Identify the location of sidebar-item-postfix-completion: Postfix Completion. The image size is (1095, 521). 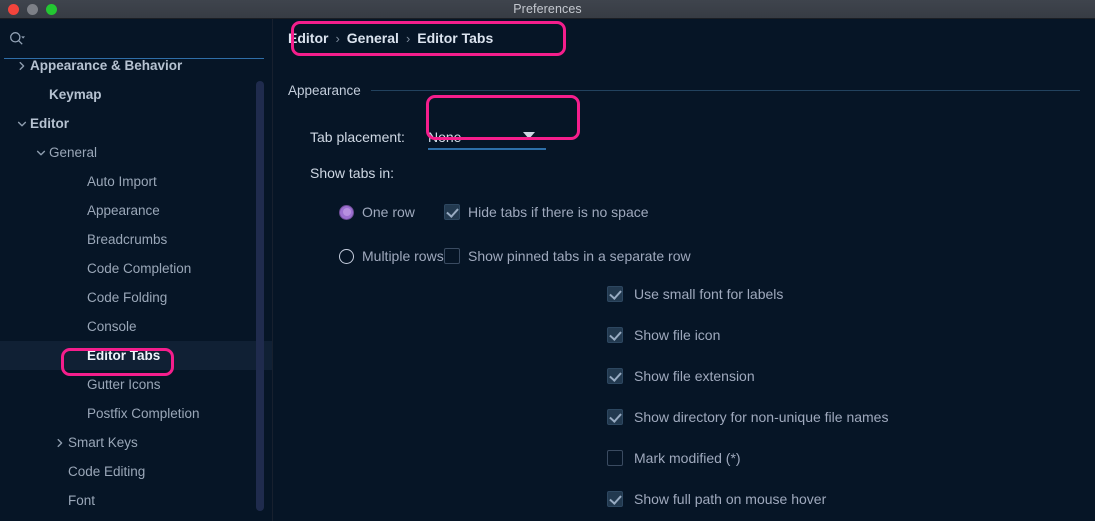
(136, 413).